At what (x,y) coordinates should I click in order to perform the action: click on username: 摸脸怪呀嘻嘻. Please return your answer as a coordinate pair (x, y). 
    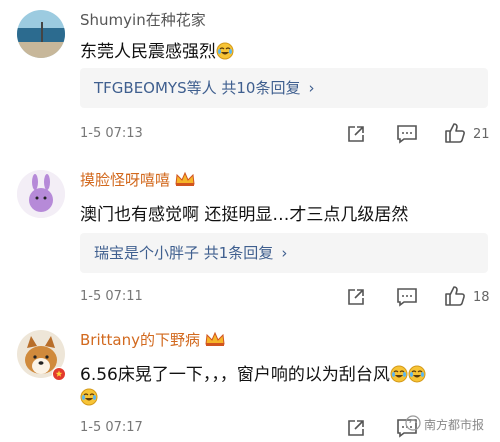
    Looking at the image, I should click on (138, 180).